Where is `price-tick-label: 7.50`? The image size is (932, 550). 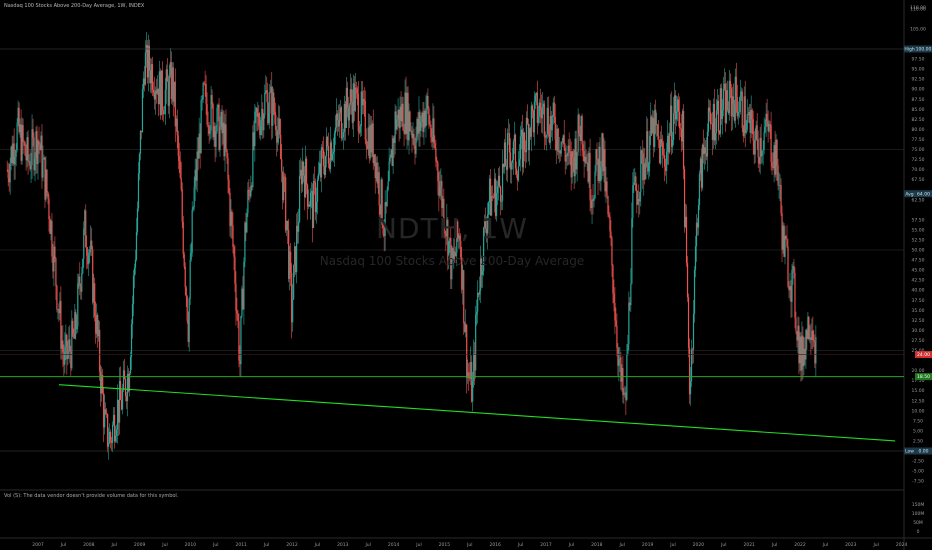
price-tick-label: 7.50 is located at coordinates (918, 421).